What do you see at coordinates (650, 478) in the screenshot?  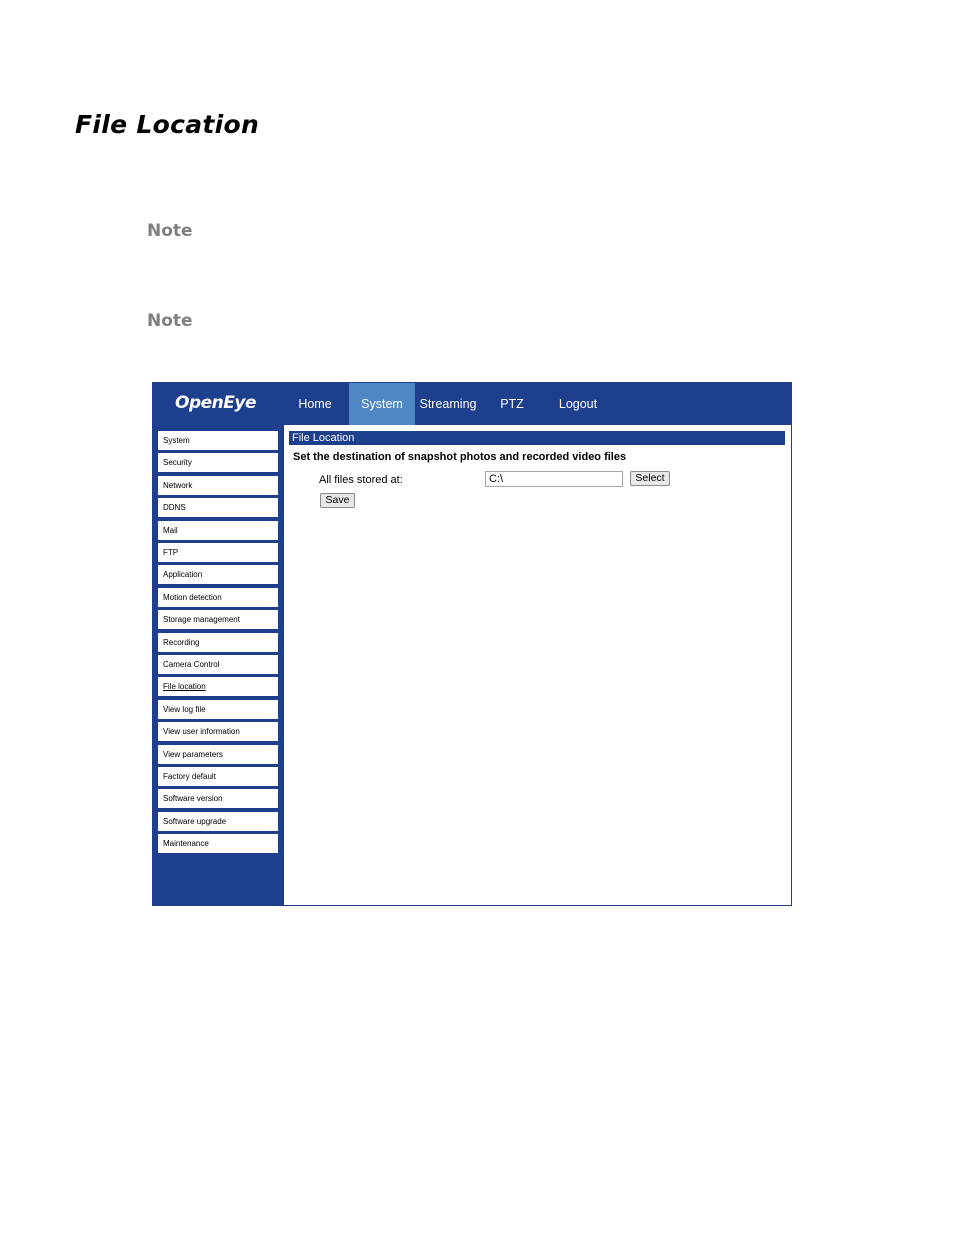 I see `select-folder-button: Select` at bounding box center [650, 478].